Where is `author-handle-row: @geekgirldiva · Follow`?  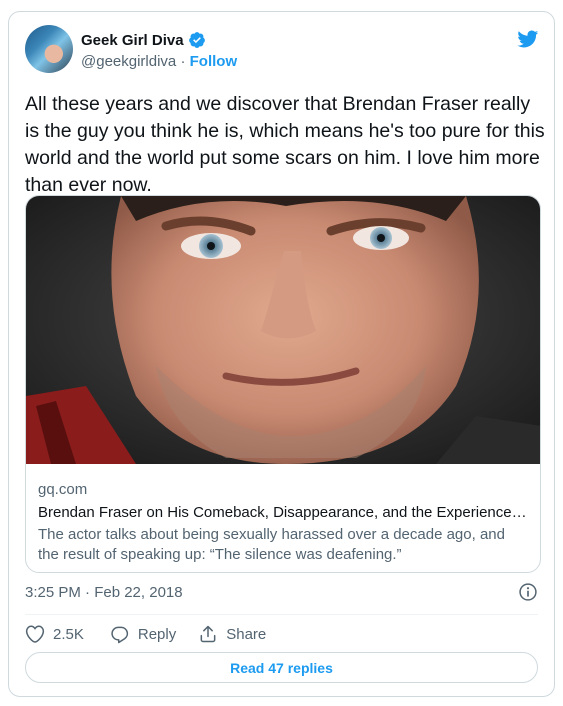
author-handle-row: @geekgirldiva · Follow is located at coordinates (159, 61).